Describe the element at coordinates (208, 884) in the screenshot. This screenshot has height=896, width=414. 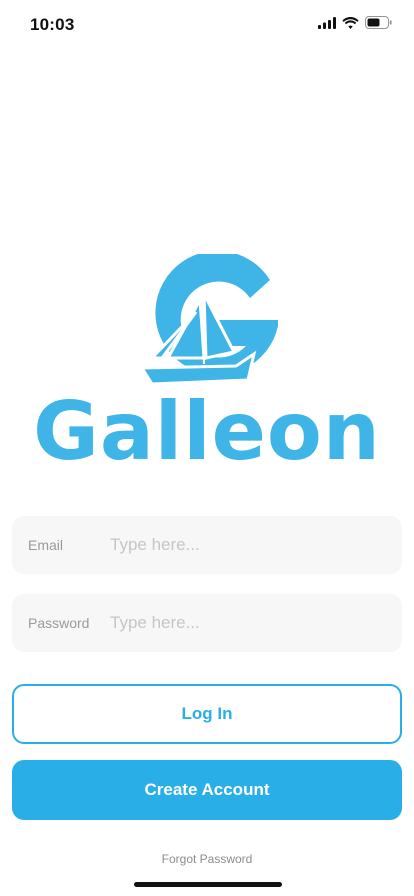
I see `home-indicator` at that location.